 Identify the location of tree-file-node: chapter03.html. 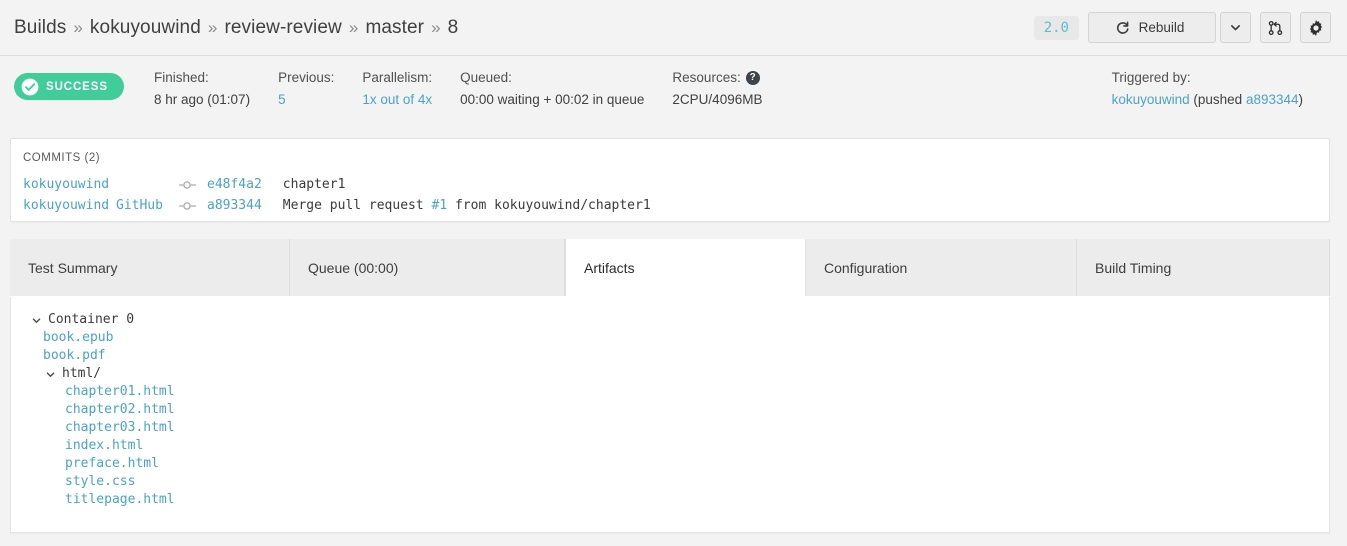
(670, 428).